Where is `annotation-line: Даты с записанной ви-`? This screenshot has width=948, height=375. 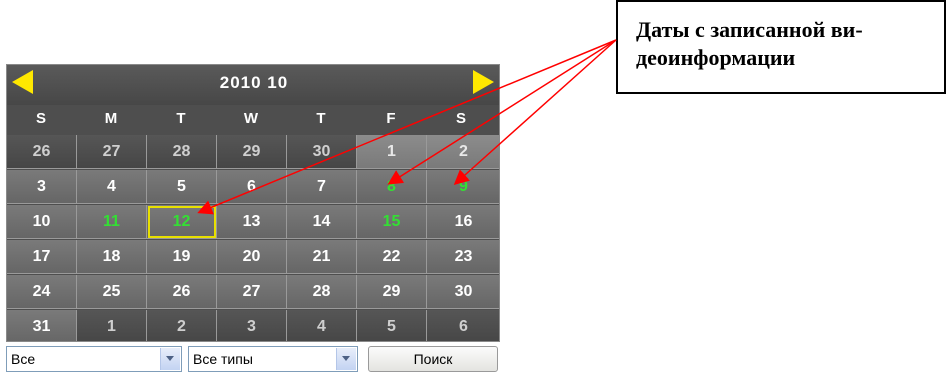
annotation-line: Даты с записанной ви- is located at coordinates (749, 29).